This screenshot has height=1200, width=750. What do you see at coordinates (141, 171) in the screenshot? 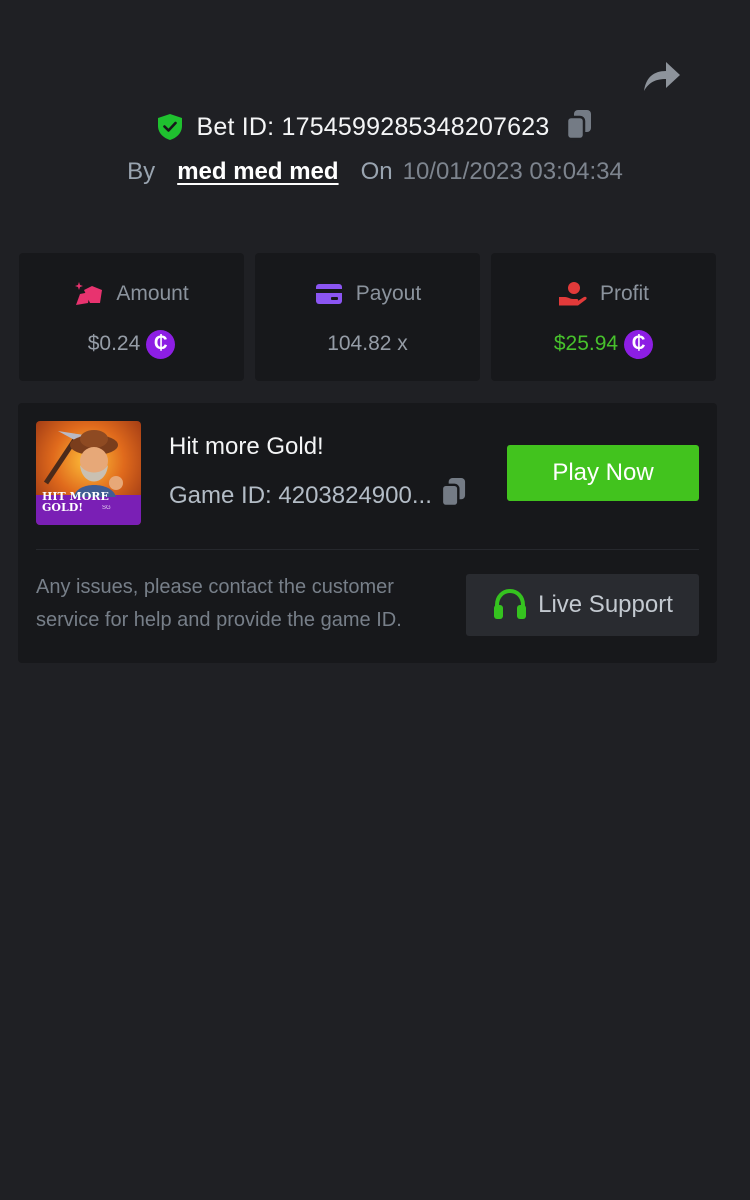
I see `by-label: By` at bounding box center [141, 171].